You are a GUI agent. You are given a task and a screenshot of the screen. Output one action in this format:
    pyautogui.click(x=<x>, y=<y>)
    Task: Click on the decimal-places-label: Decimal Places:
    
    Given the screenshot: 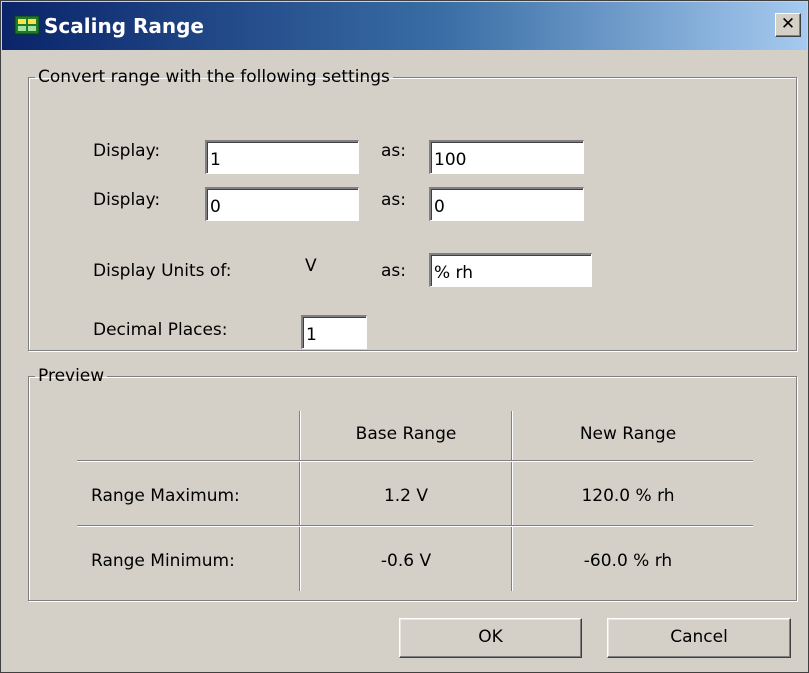 What is the action you would take?
    pyautogui.click(x=160, y=330)
    